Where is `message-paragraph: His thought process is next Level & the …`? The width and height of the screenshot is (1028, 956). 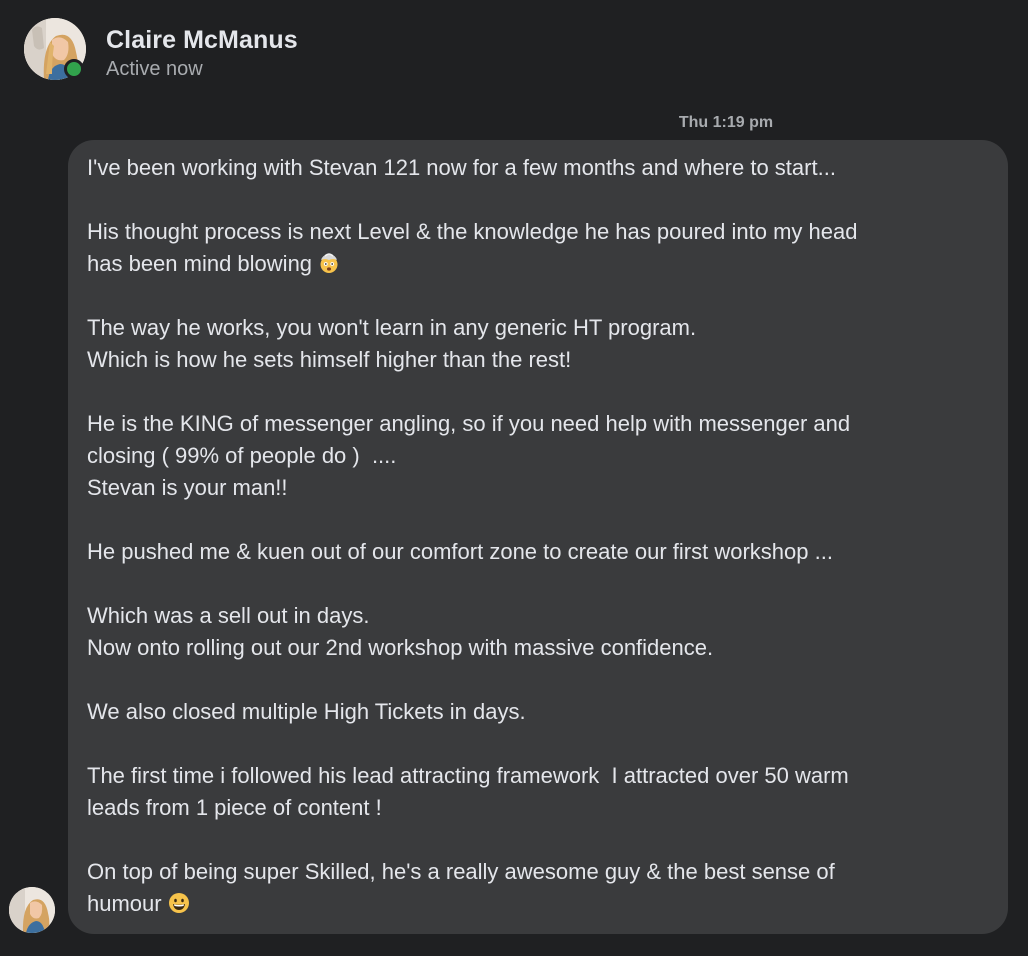 message-paragraph: His thought process is next Level & the … is located at coordinates (538, 248).